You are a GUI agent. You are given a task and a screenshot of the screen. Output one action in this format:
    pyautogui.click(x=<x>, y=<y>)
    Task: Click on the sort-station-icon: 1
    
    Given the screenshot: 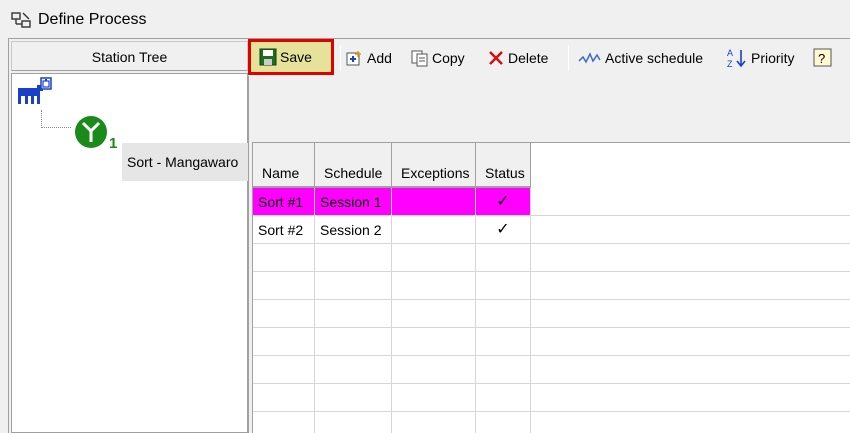 What is the action you would take?
    pyautogui.click(x=97, y=132)
    